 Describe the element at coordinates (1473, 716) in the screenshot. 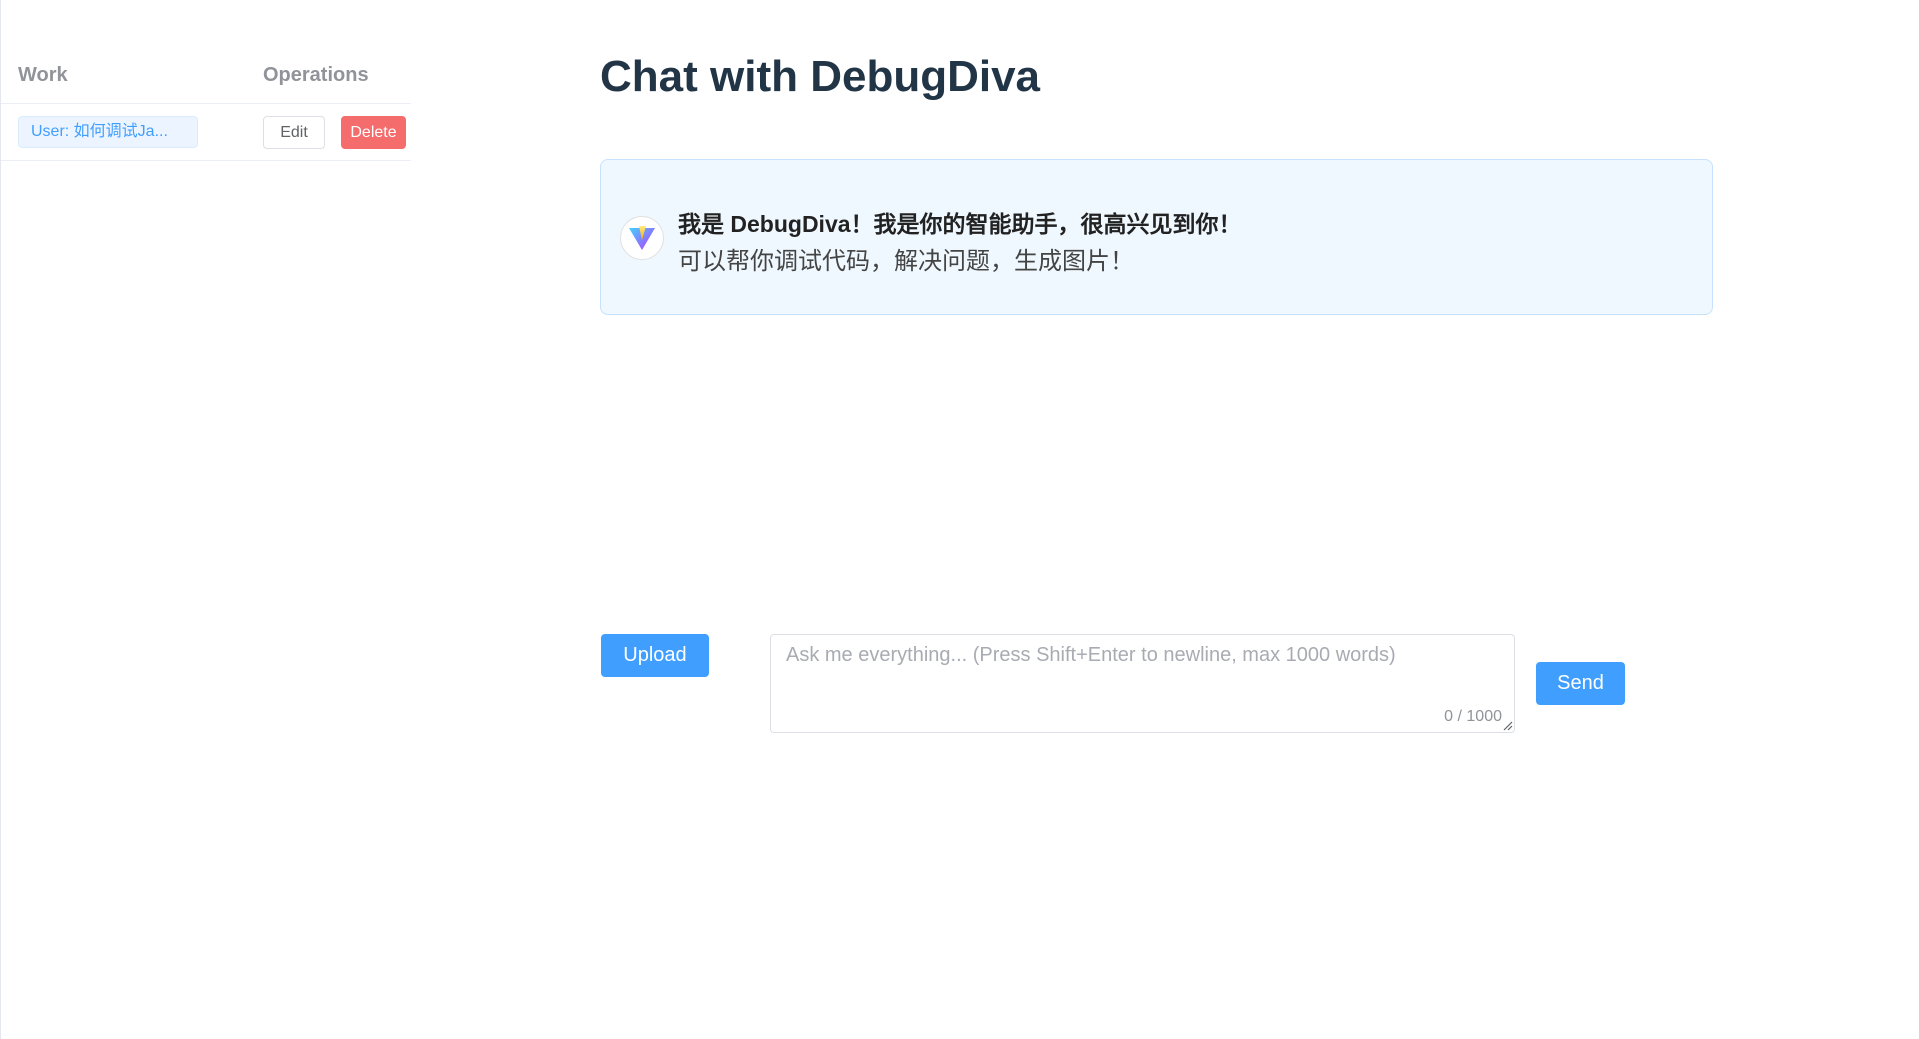

I see `word-counter: 0 / 1000` at that location.